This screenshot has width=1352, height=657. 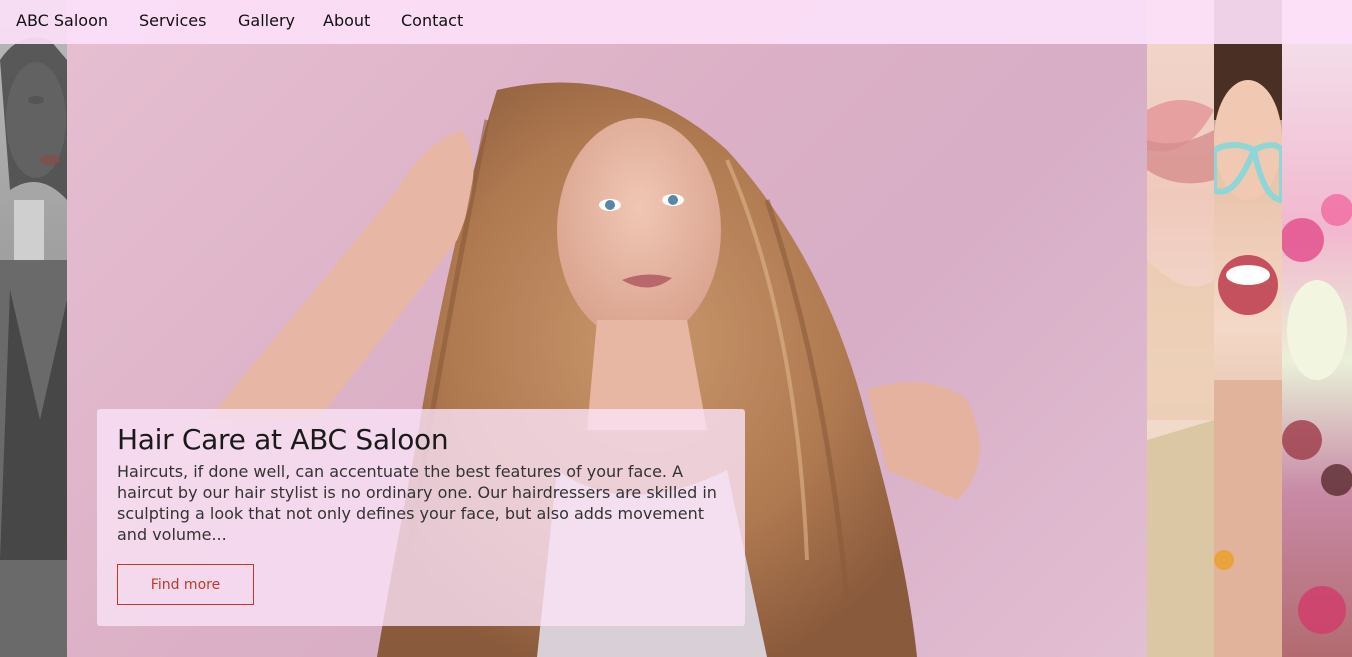 I want to click on model-portrait-image, so click(x=33, y=347).